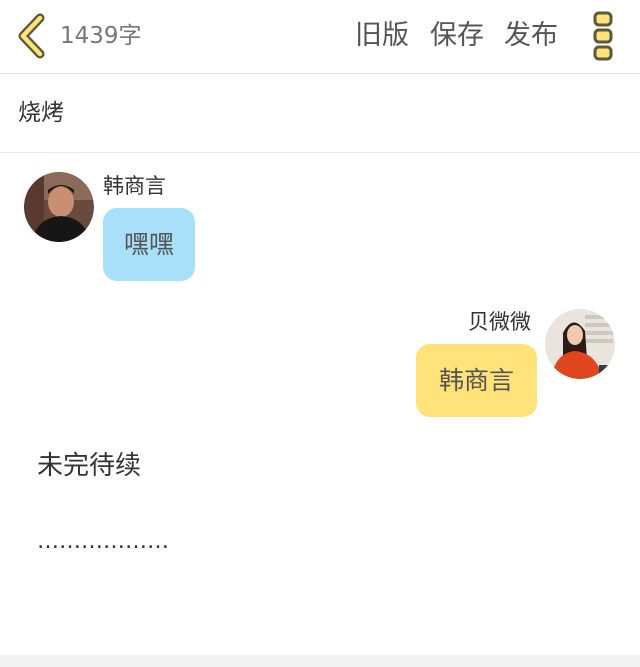  Describe the element at coordinates (89, 466) in the screenshot. I see `to-be-continued-text: 未完待续` at that location.